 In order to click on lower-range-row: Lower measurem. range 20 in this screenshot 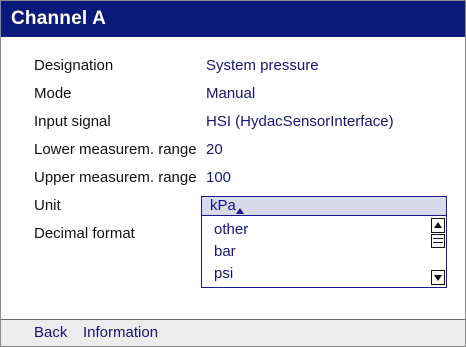, I will do `click(233, 153)`.